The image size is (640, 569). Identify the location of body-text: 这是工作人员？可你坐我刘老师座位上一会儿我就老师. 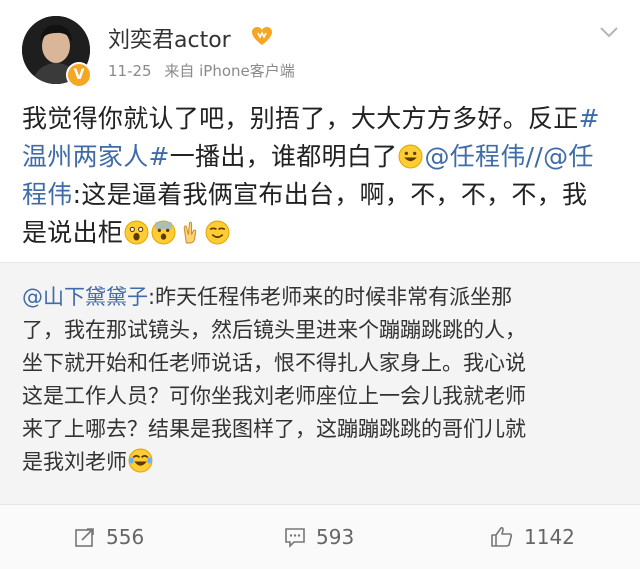
(274, 396).